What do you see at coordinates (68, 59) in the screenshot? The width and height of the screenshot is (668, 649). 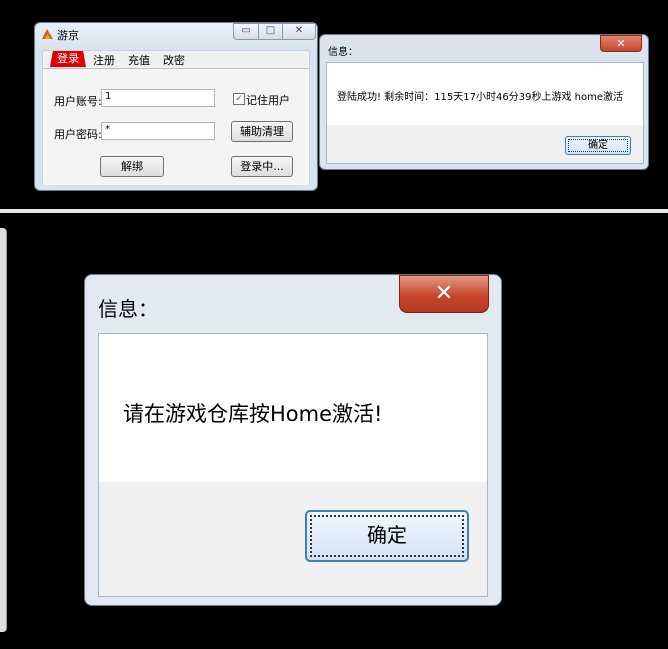 I see `tab-login: 登录` at bounding box center [68, 59].